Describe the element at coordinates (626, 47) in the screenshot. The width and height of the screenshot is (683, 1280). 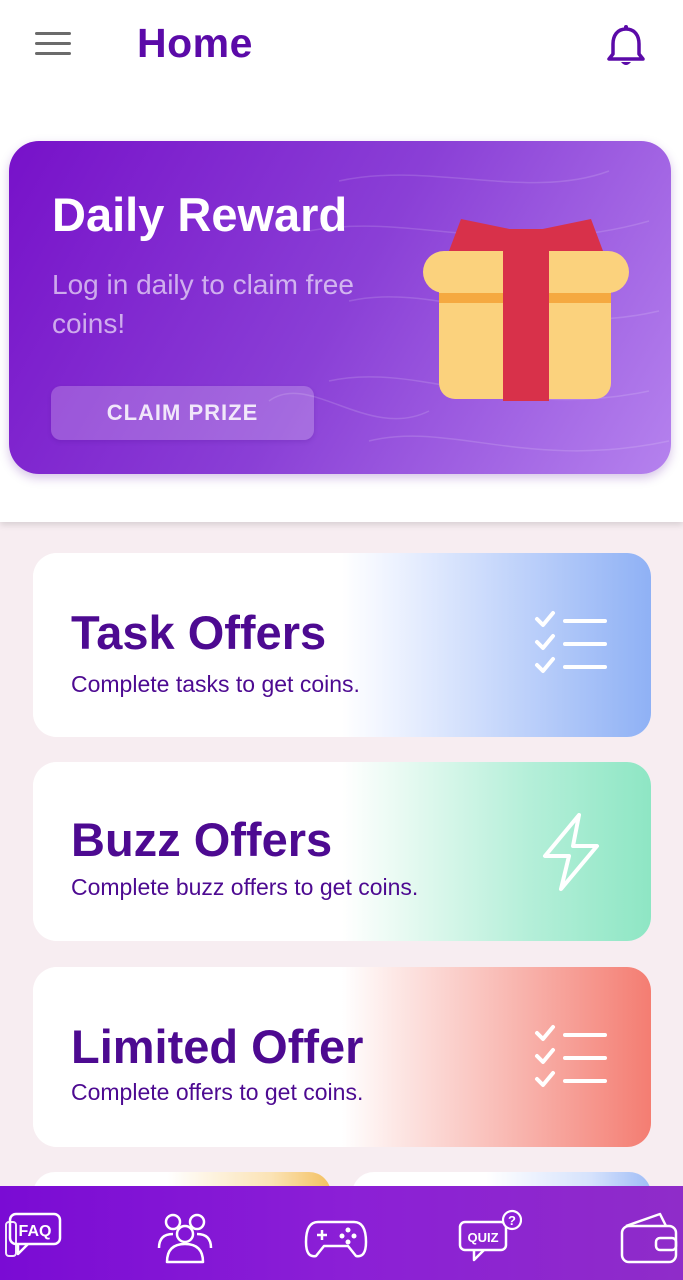
I see `notification-bell-icon` at that location.